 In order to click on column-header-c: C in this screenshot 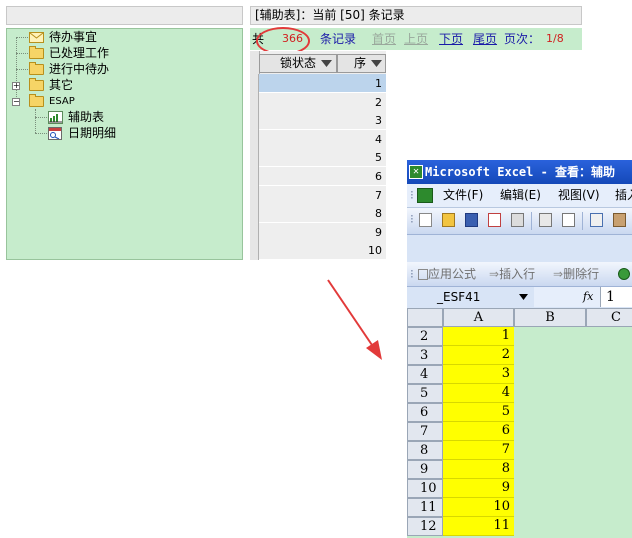, I will do `click(609, 317)`.